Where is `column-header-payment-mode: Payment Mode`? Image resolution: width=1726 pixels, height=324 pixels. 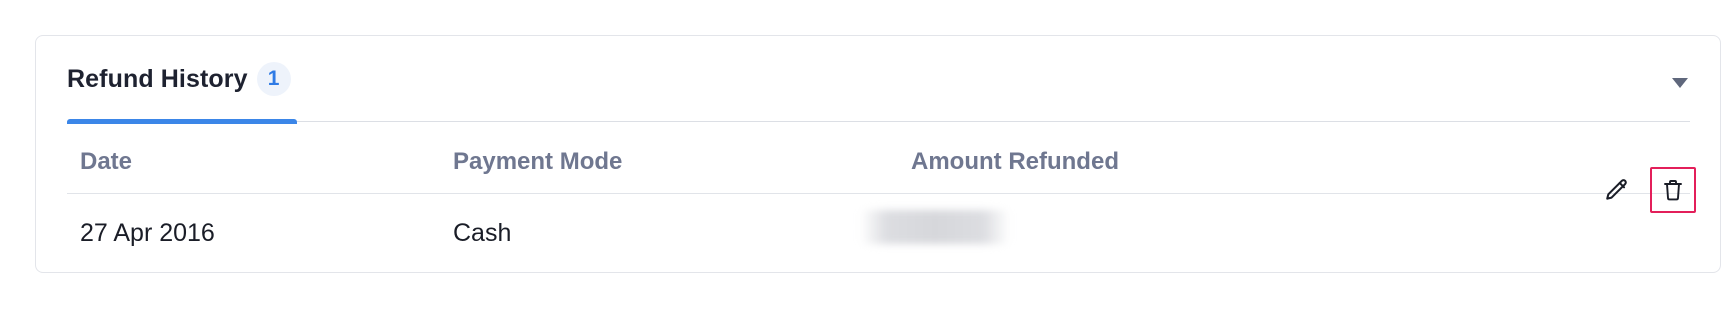
column-header-payment-mode: Payment Mode is located at coordinates (538, 161).